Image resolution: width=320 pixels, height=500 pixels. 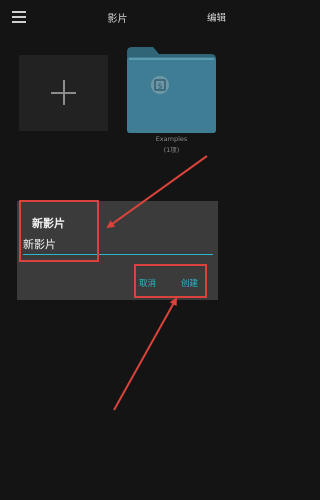 What do you see at coordinates (171, 88) in the screenshot?
I see `folder-icon: $` at bounding box center [171, 88].